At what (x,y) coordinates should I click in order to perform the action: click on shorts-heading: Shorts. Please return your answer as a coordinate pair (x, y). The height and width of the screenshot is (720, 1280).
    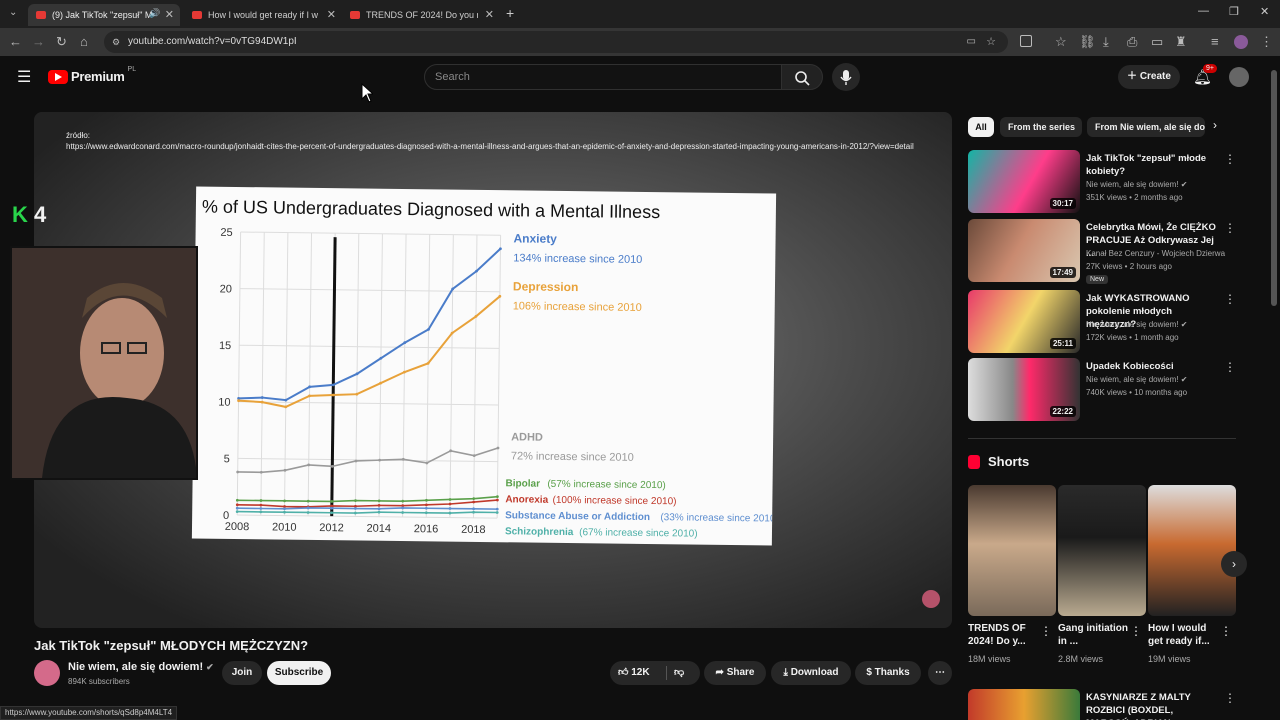
    Looking at the image, I should click on (998, 461).